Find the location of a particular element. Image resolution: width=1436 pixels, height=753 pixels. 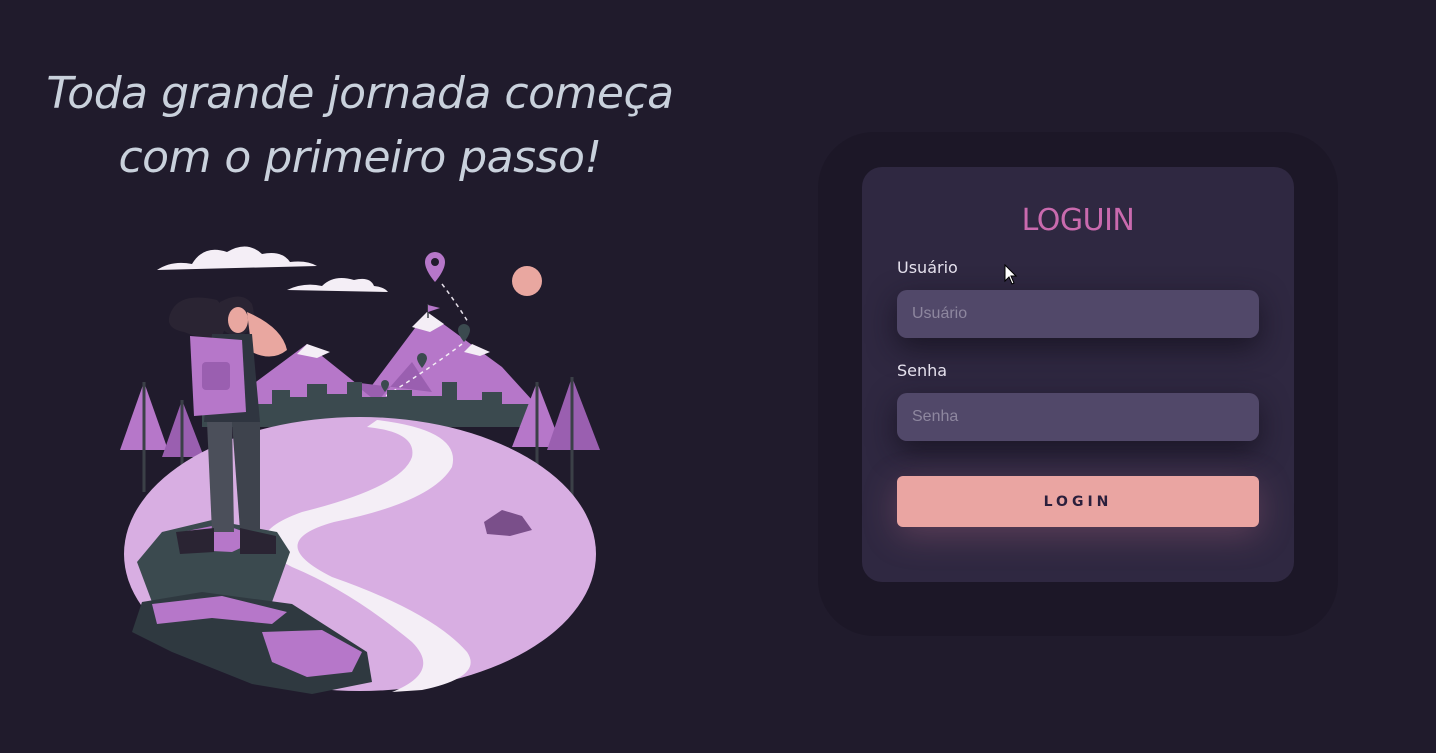

password-input is located at coordinates (1078, 417).